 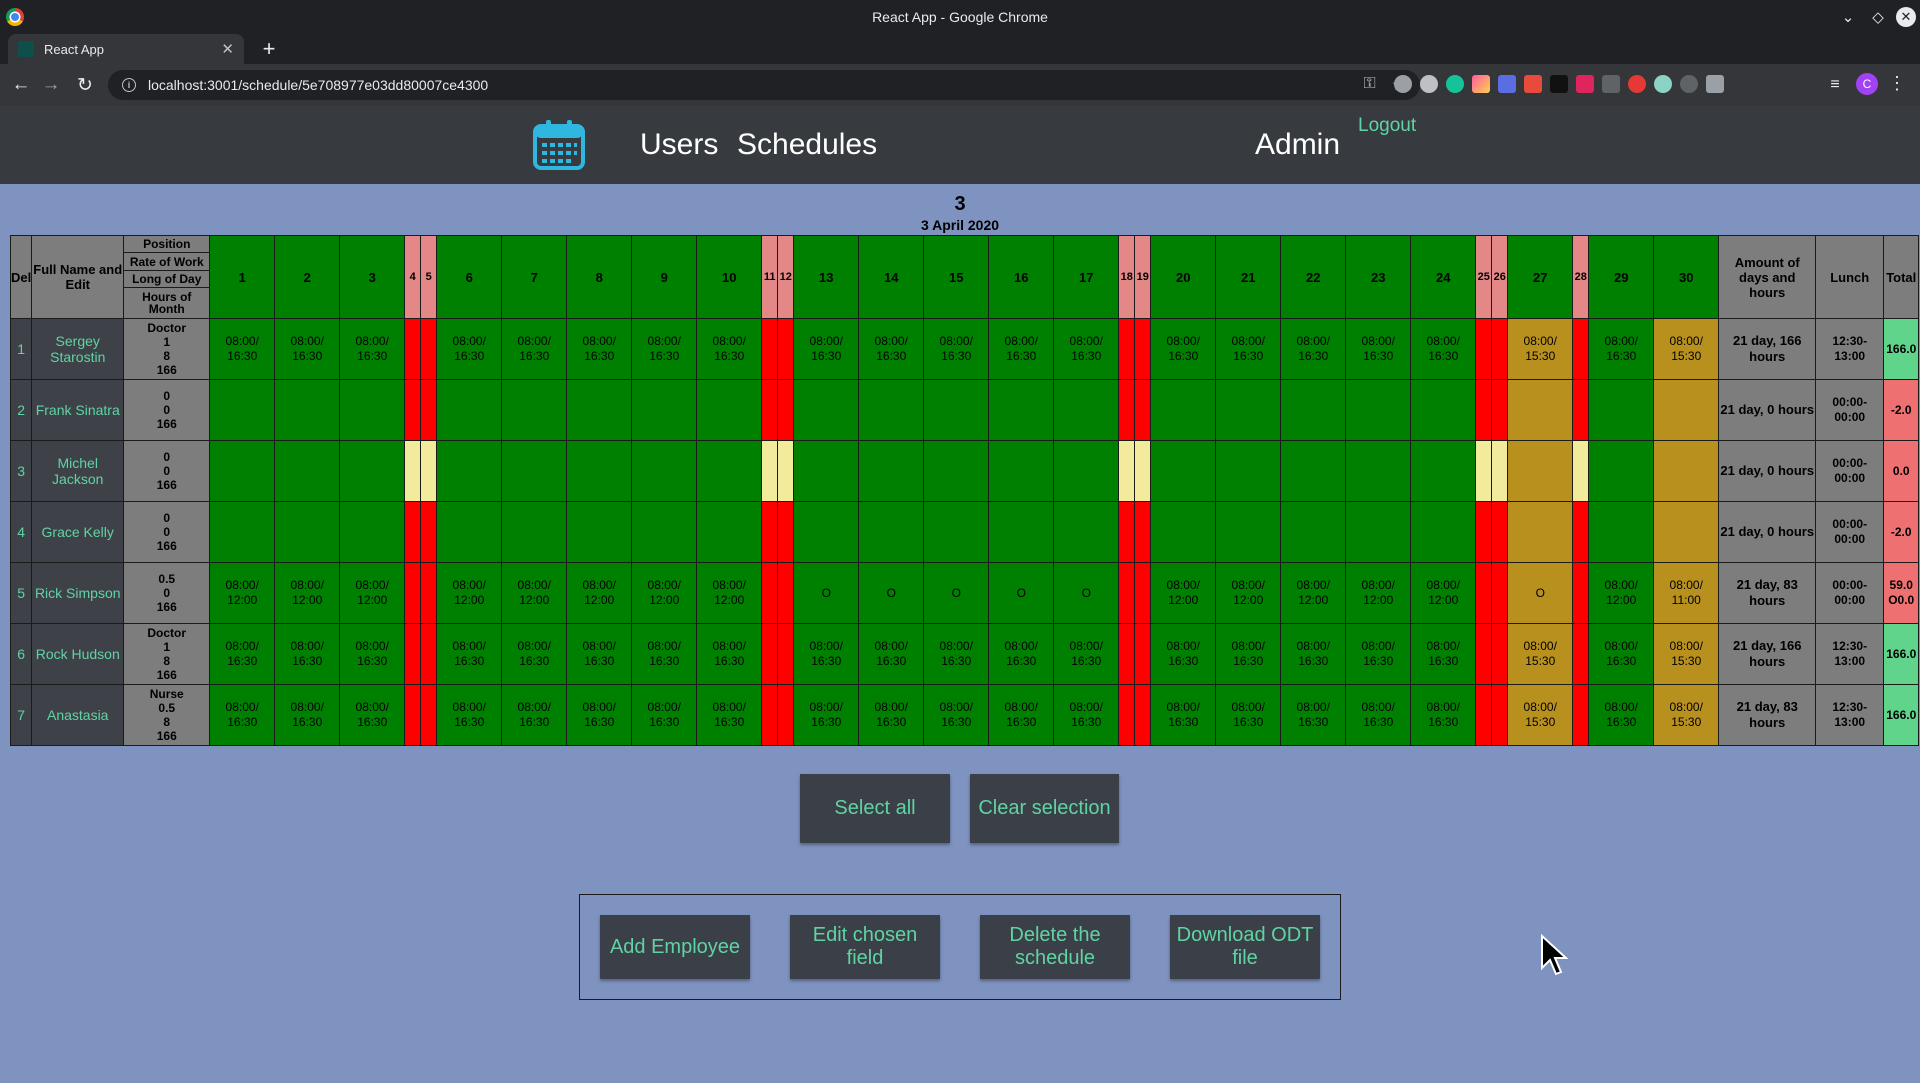 What do you see at coordinates (1455, 84) in the screenshot?
I see `extension-grammarly-icon` at bounding box center [1455, 84].